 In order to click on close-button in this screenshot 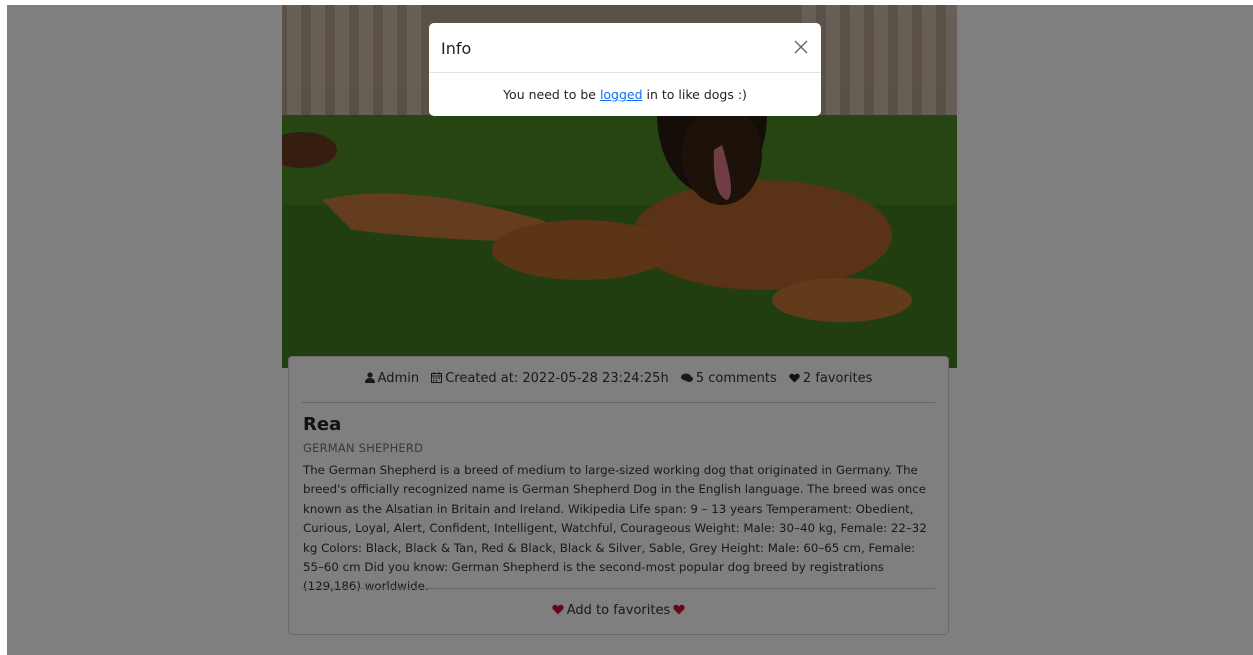, I will do `click(801, 47)`.